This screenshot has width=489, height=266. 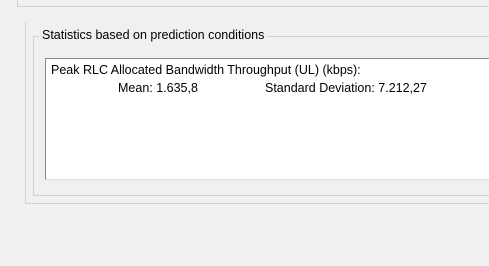 What do you see at coordinates (253, 3) in the screenshot?
I see `upper-panel-border` at bounding box center [253, 3].